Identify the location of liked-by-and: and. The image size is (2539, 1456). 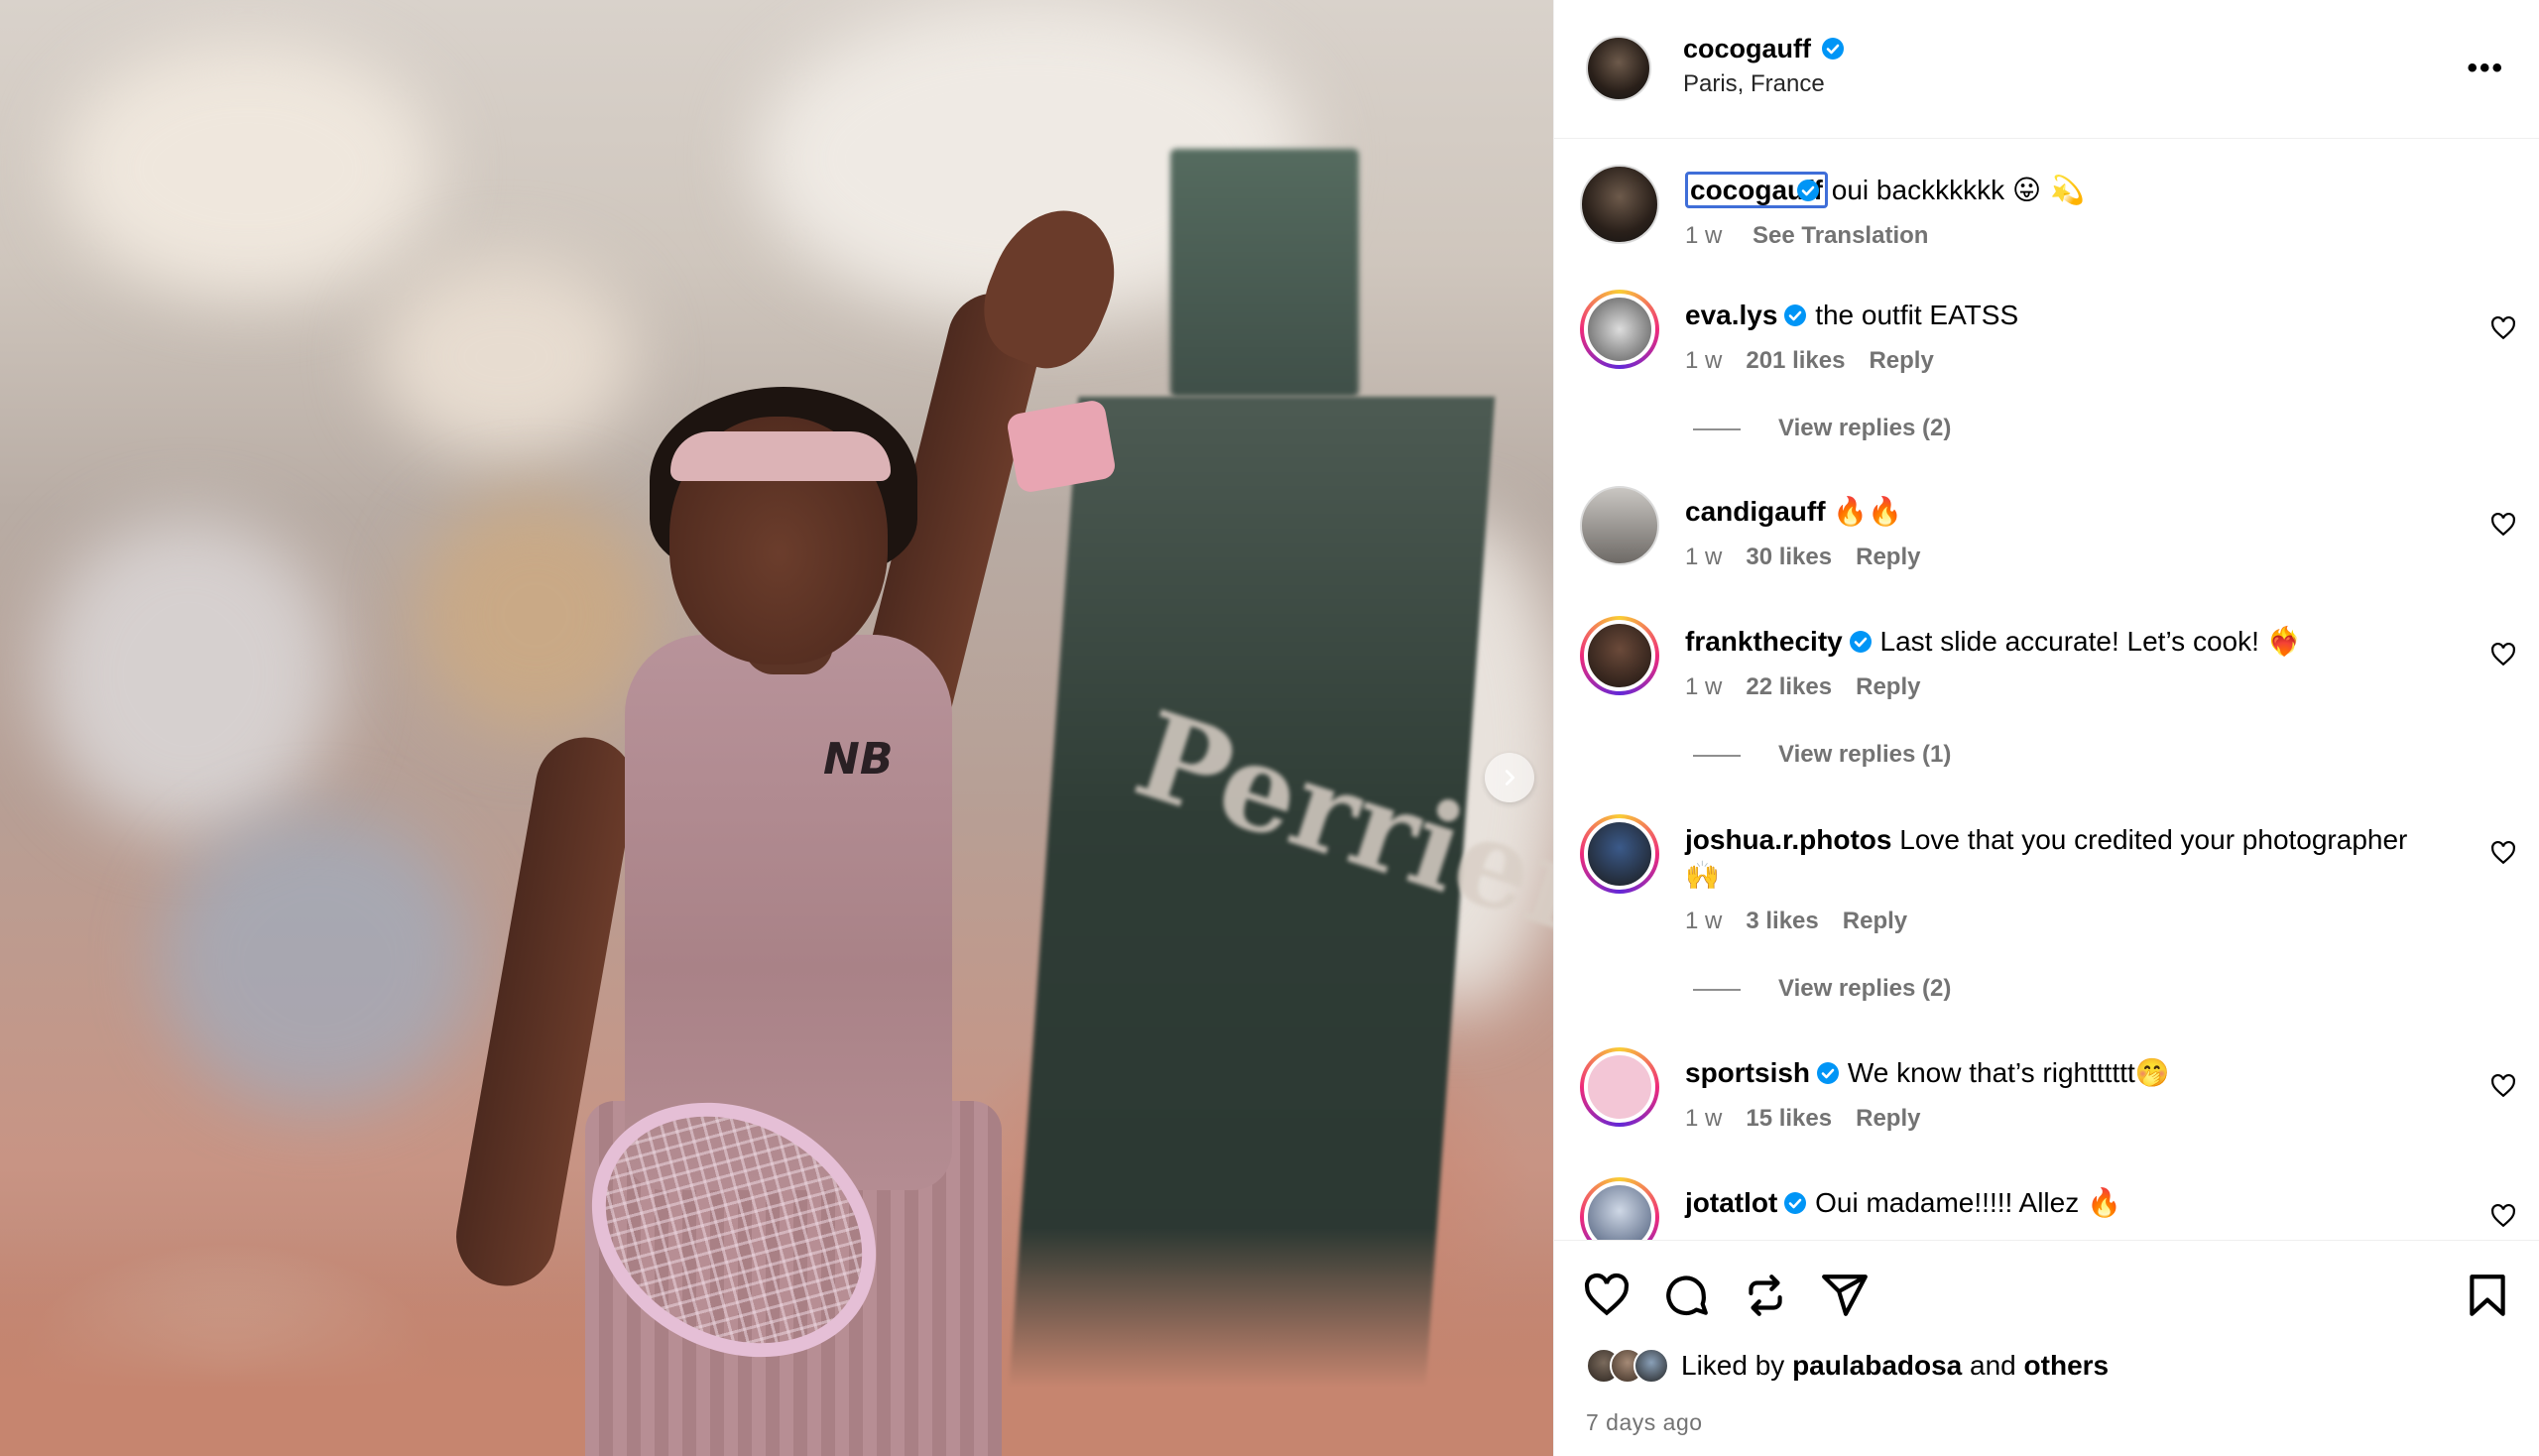
(1993, 1365).